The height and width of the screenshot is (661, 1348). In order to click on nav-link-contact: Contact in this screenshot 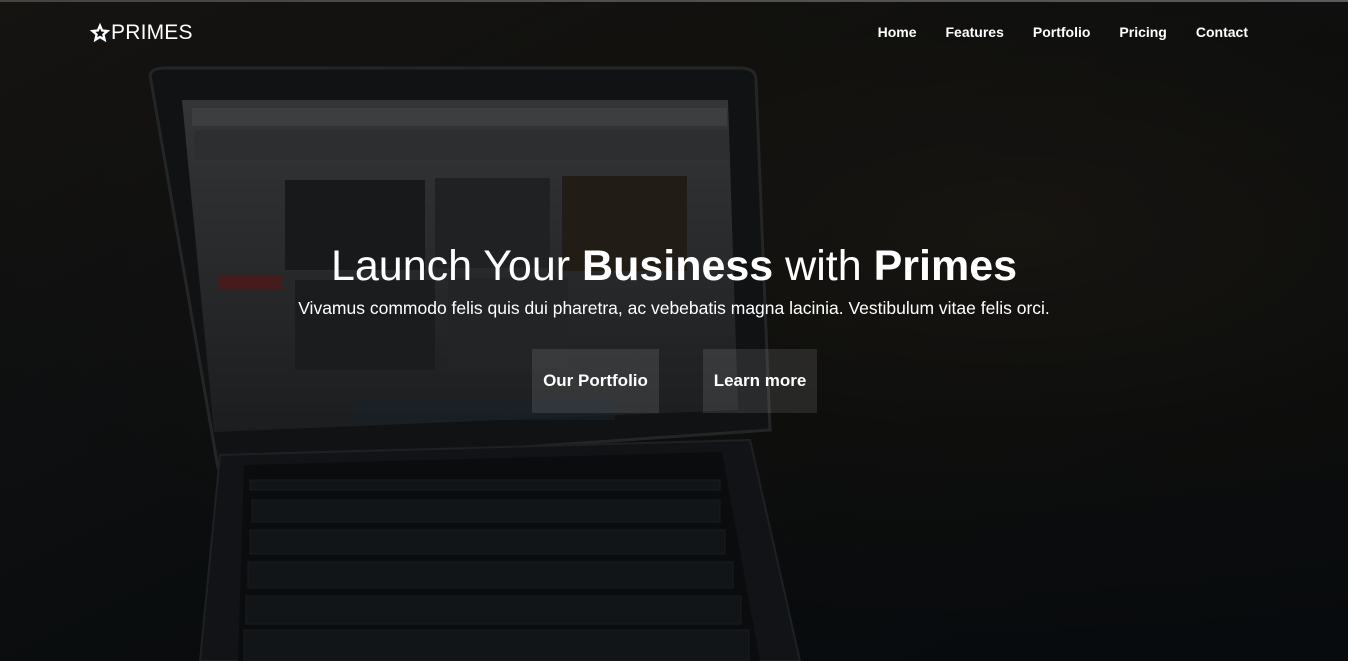, I will do `click(1222, 32)`.